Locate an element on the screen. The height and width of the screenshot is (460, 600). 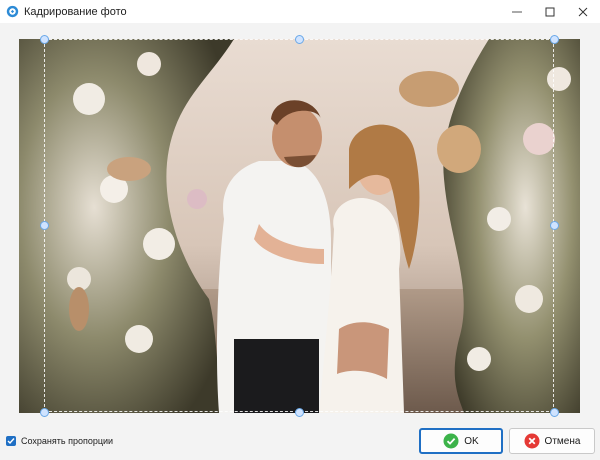
minimize-icon is located at coordinates (517, 11).